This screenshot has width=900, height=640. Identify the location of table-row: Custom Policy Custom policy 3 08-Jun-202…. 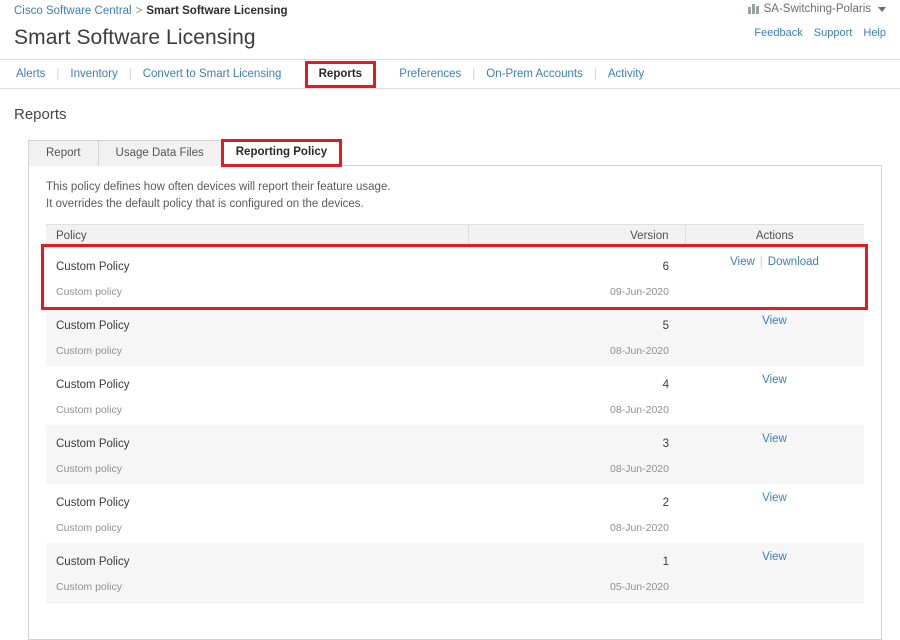
(455, 454).